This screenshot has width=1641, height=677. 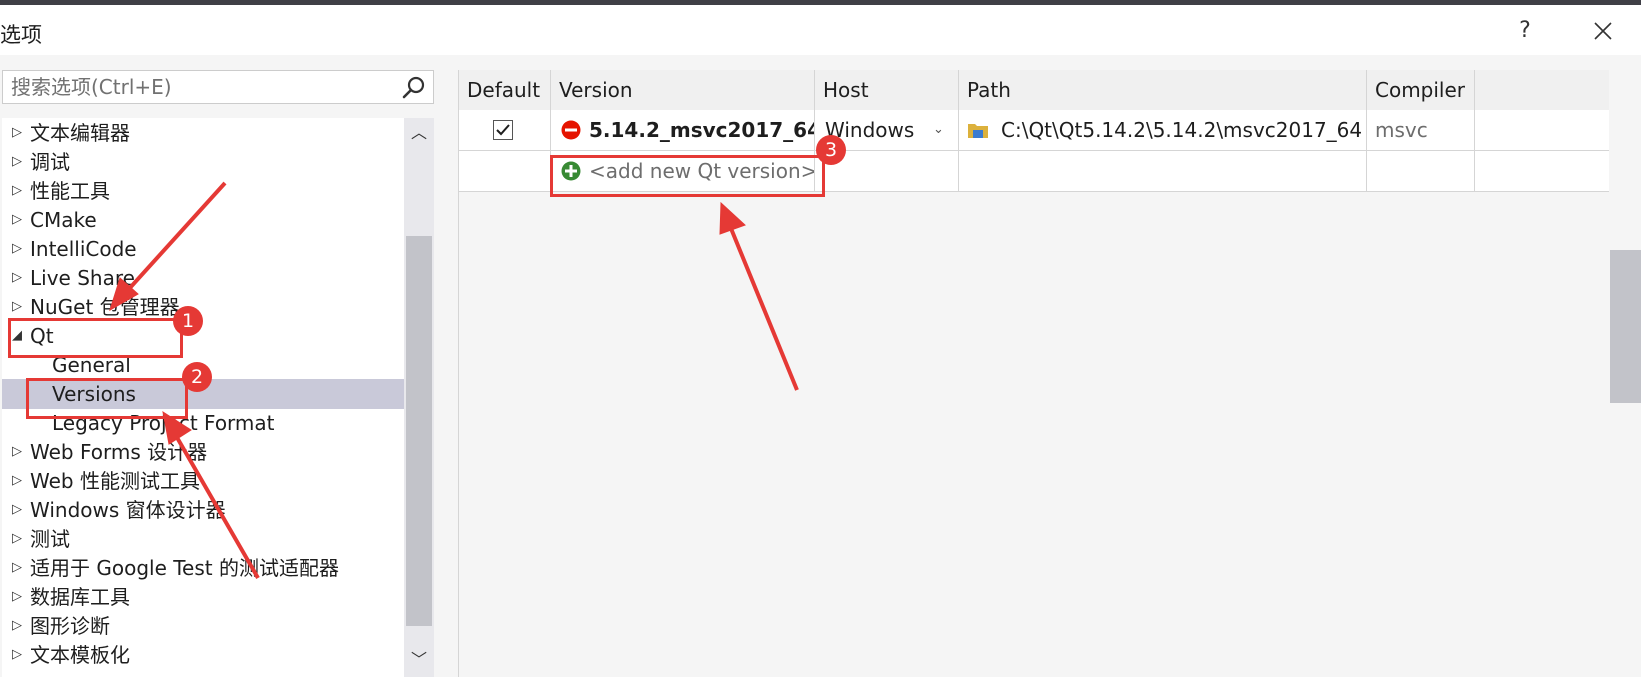 What do you see at coordinates (820, 30) in the screenshot?
I see `dialog-titlebar: 选项 ?` at bounding box center [820, 30].